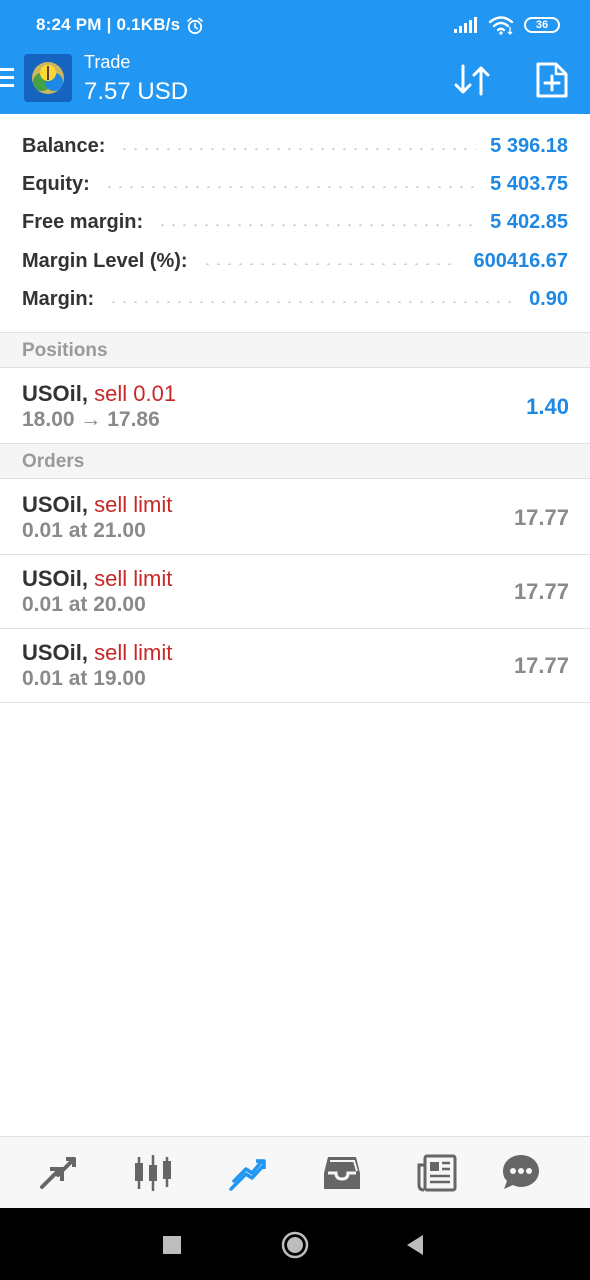  Describe the element at coordinates (84, 604) in the screenshot. I see `order-detail: 0.01 at 20.00` at that location.